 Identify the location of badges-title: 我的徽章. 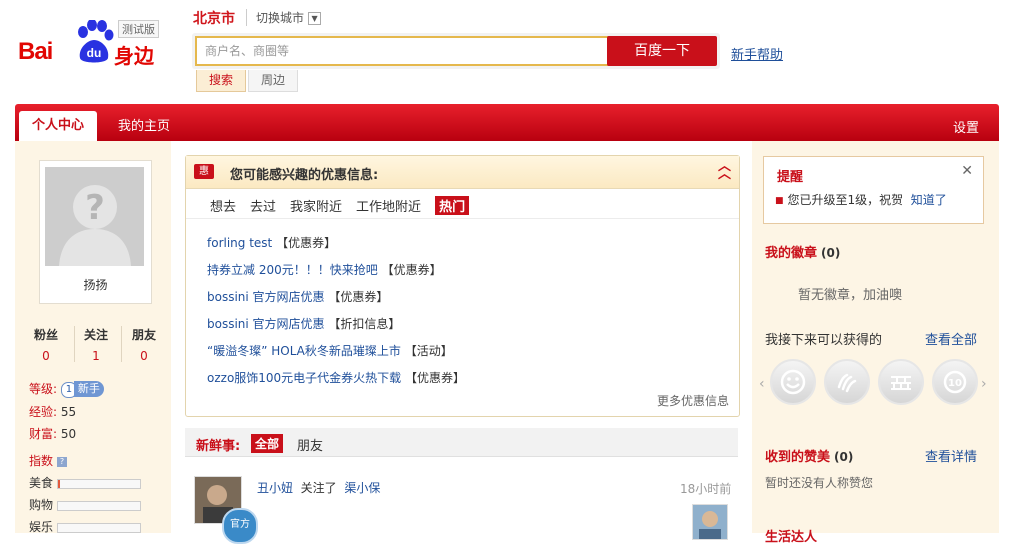
(791, 253).